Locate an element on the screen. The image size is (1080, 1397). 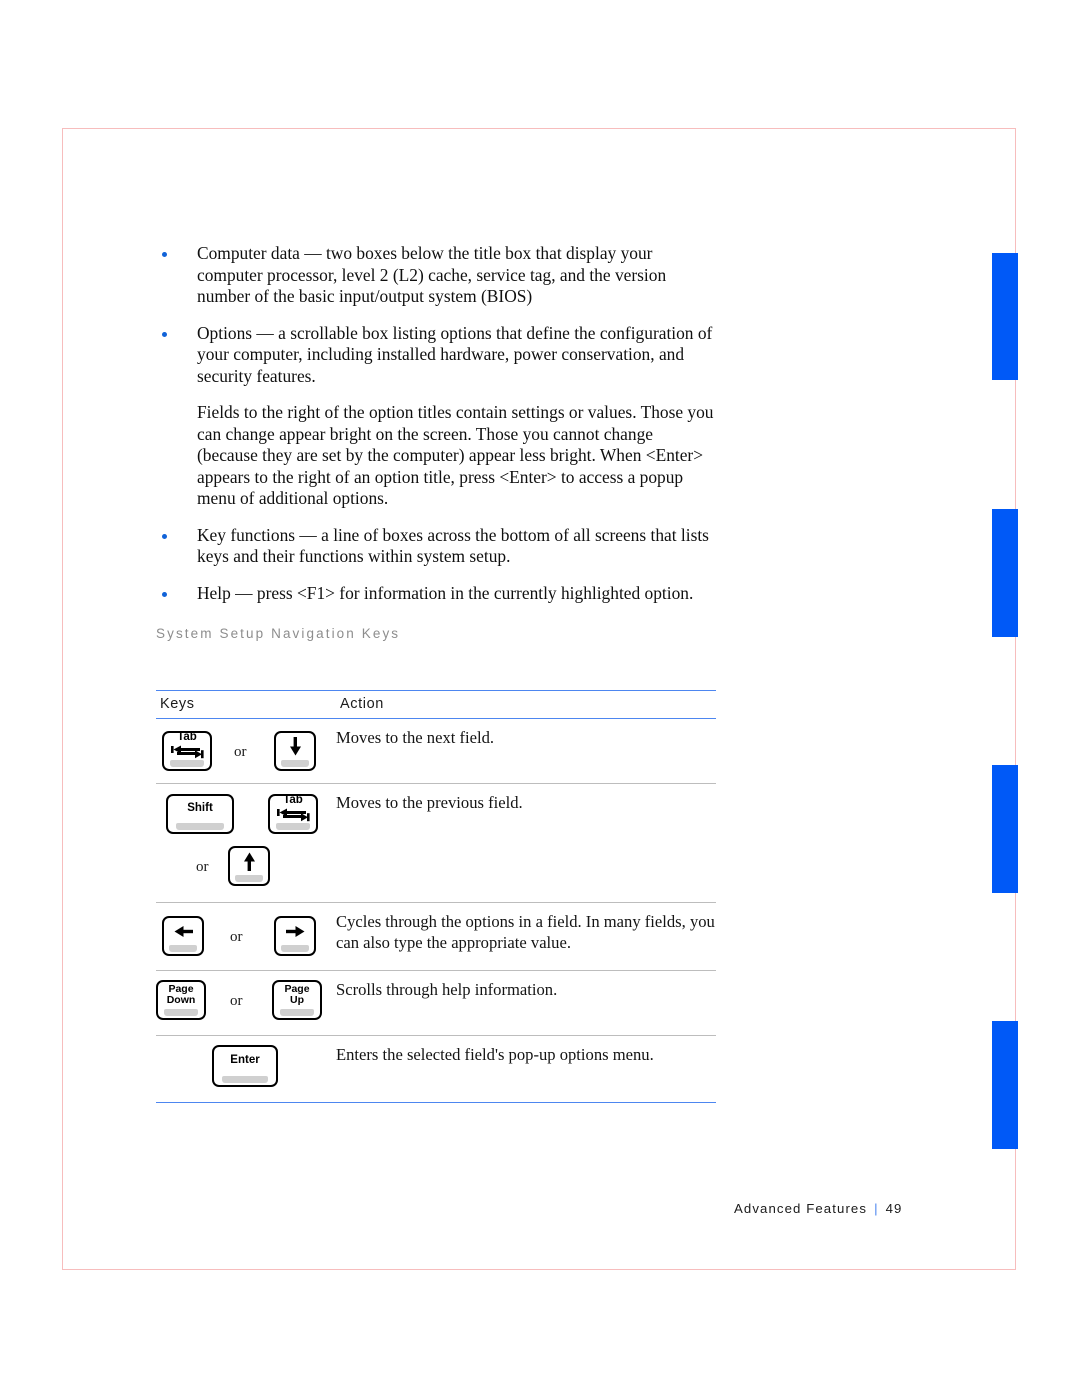
key-page-up: Page Up is located at coordinates (297, 1000).